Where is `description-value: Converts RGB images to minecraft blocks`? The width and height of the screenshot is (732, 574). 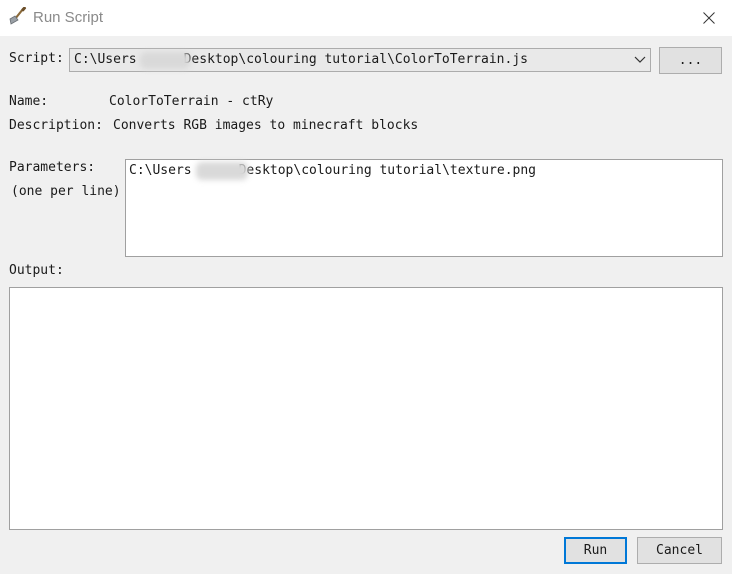 description-value: Converts RGB images to minecraft blocks is located at coordinates (266, 125).